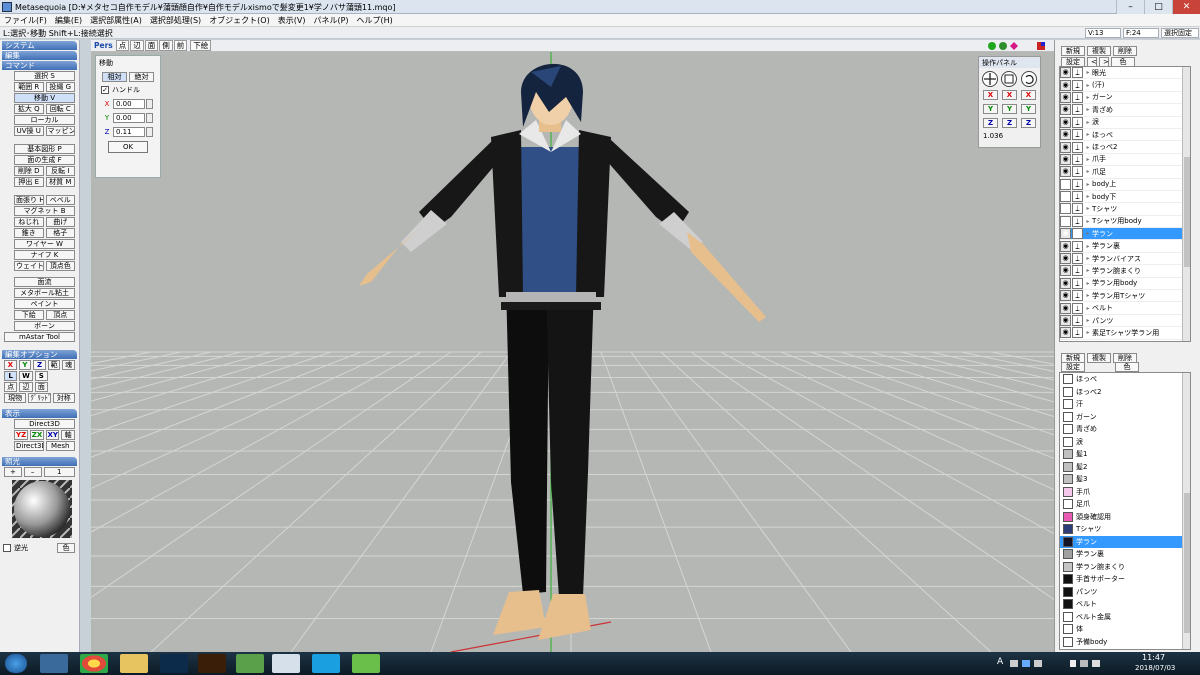 This screenshot has height=675, width=1200. Describe the element at coordinates (39, 413) in the screenshot. I see `section-display: 表示` at that location.